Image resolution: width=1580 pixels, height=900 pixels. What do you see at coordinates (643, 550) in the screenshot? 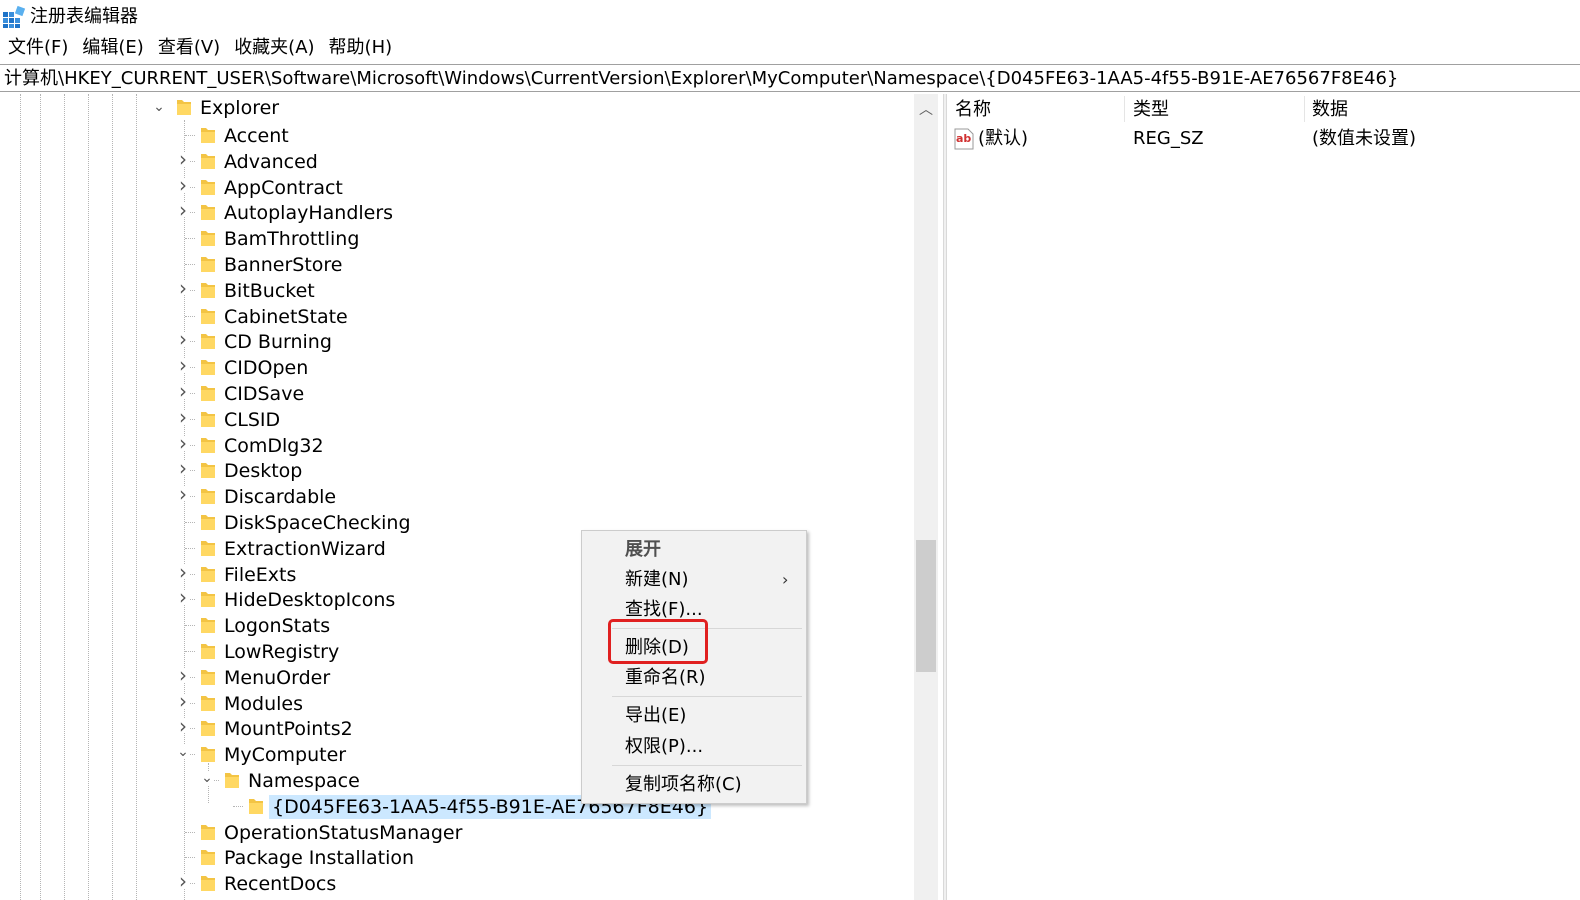
I see `menu-item-expand: 展开` at bounding box center [643, 550].